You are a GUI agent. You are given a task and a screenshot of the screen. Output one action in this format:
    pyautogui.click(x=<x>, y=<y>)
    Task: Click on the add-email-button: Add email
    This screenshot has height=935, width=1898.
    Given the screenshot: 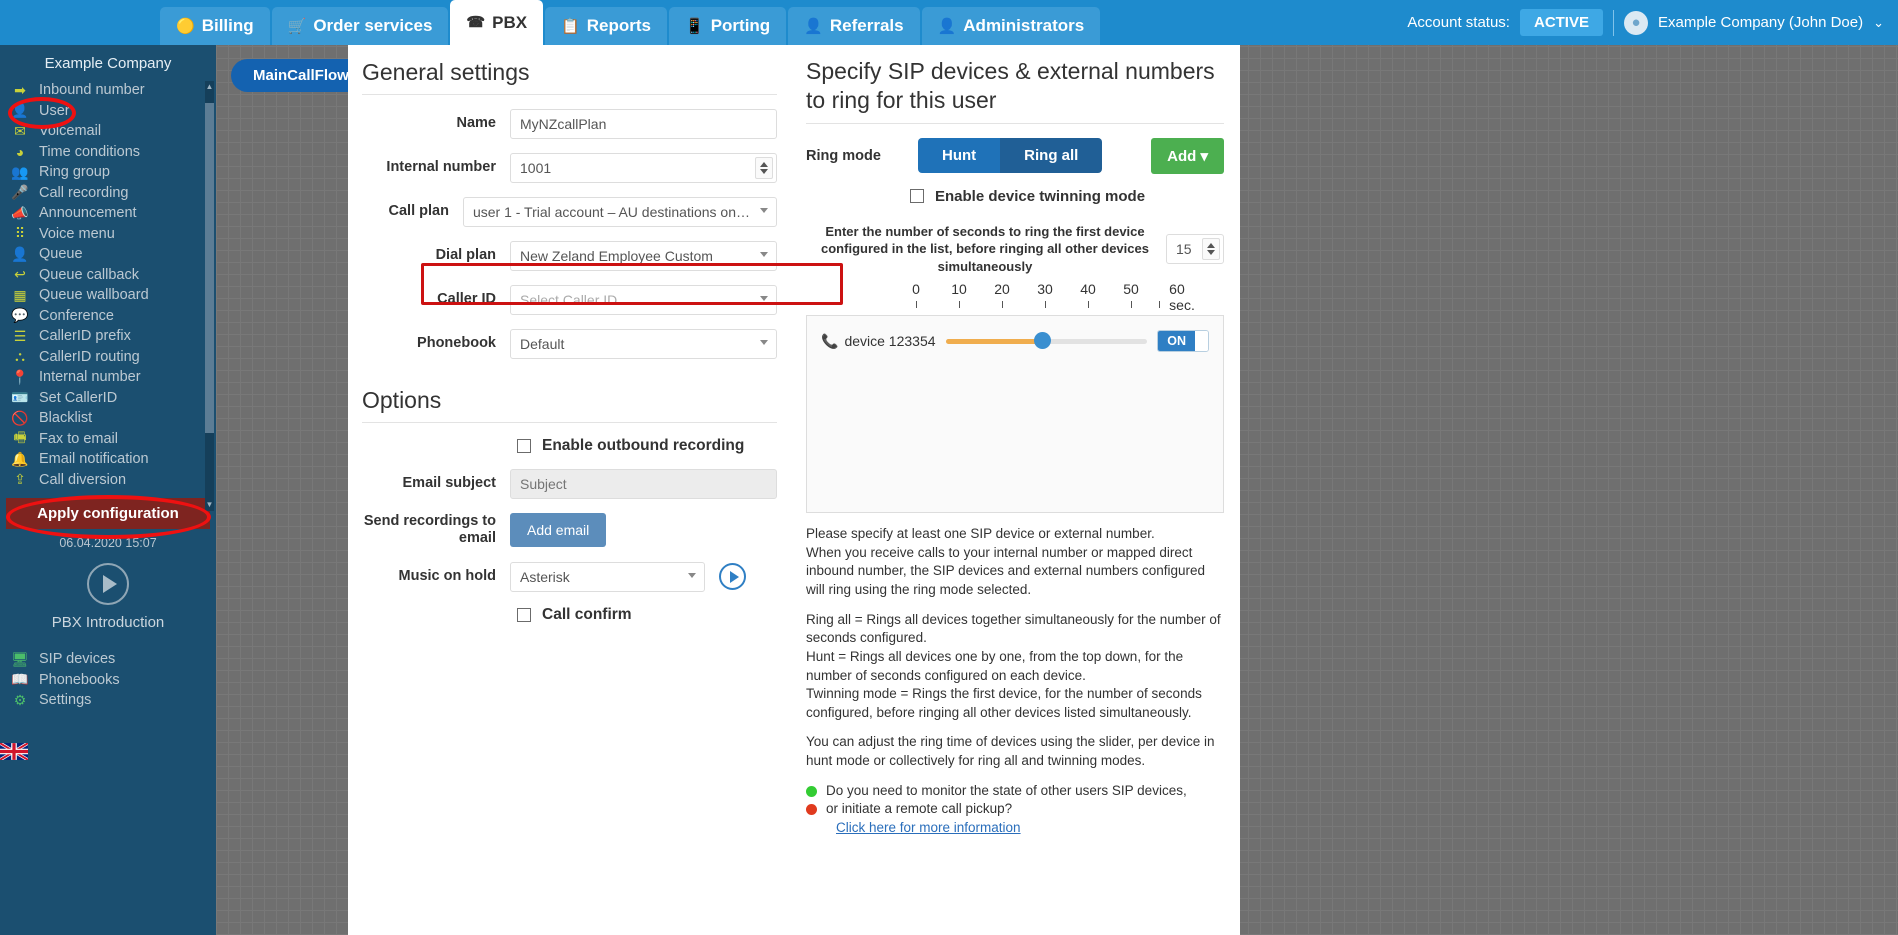 What is the action you would take?
    pyautogui.click(x=558, y=530)
    